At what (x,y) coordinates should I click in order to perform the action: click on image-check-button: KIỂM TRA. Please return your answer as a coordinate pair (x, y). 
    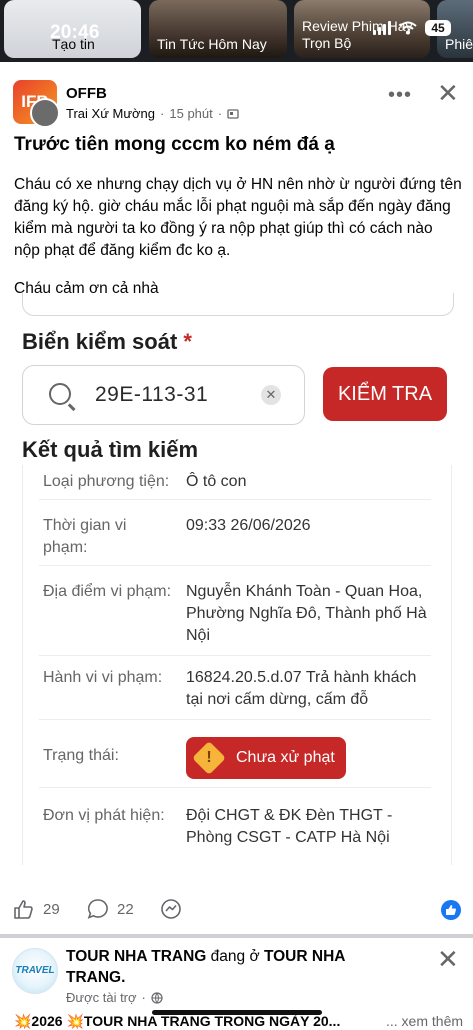
    Looking at the image, I should click on (385, 394).